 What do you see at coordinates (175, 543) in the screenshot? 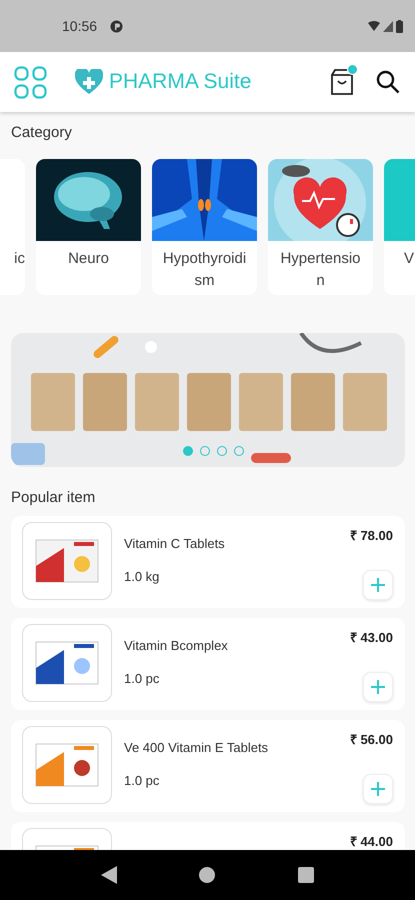
I see `product-name: Vitamin C Tablets` at bounding box center [175, 543].